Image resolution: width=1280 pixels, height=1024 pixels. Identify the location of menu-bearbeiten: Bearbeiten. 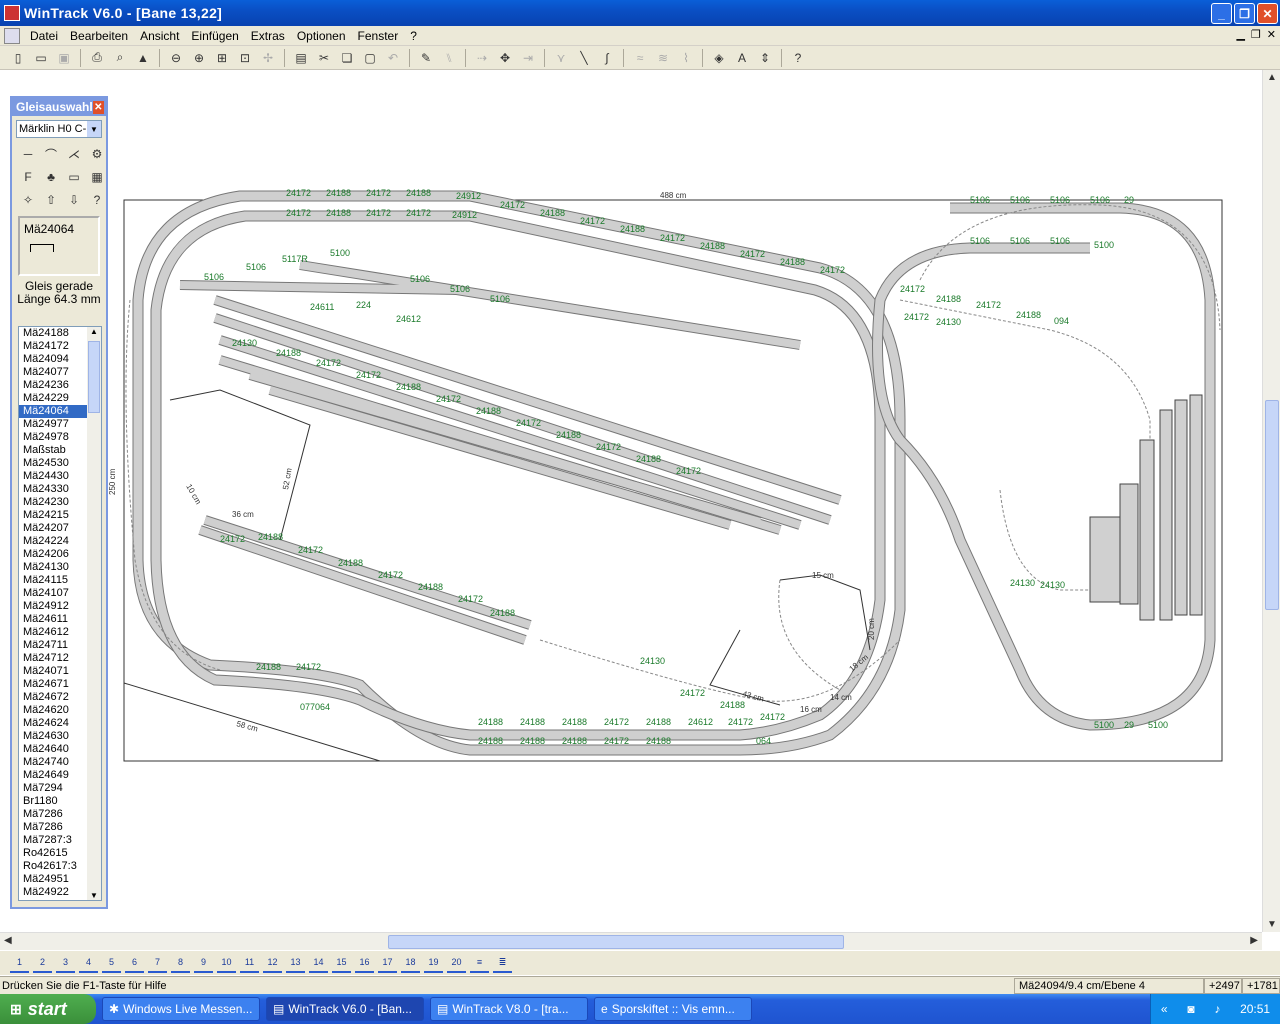
(99, 36).